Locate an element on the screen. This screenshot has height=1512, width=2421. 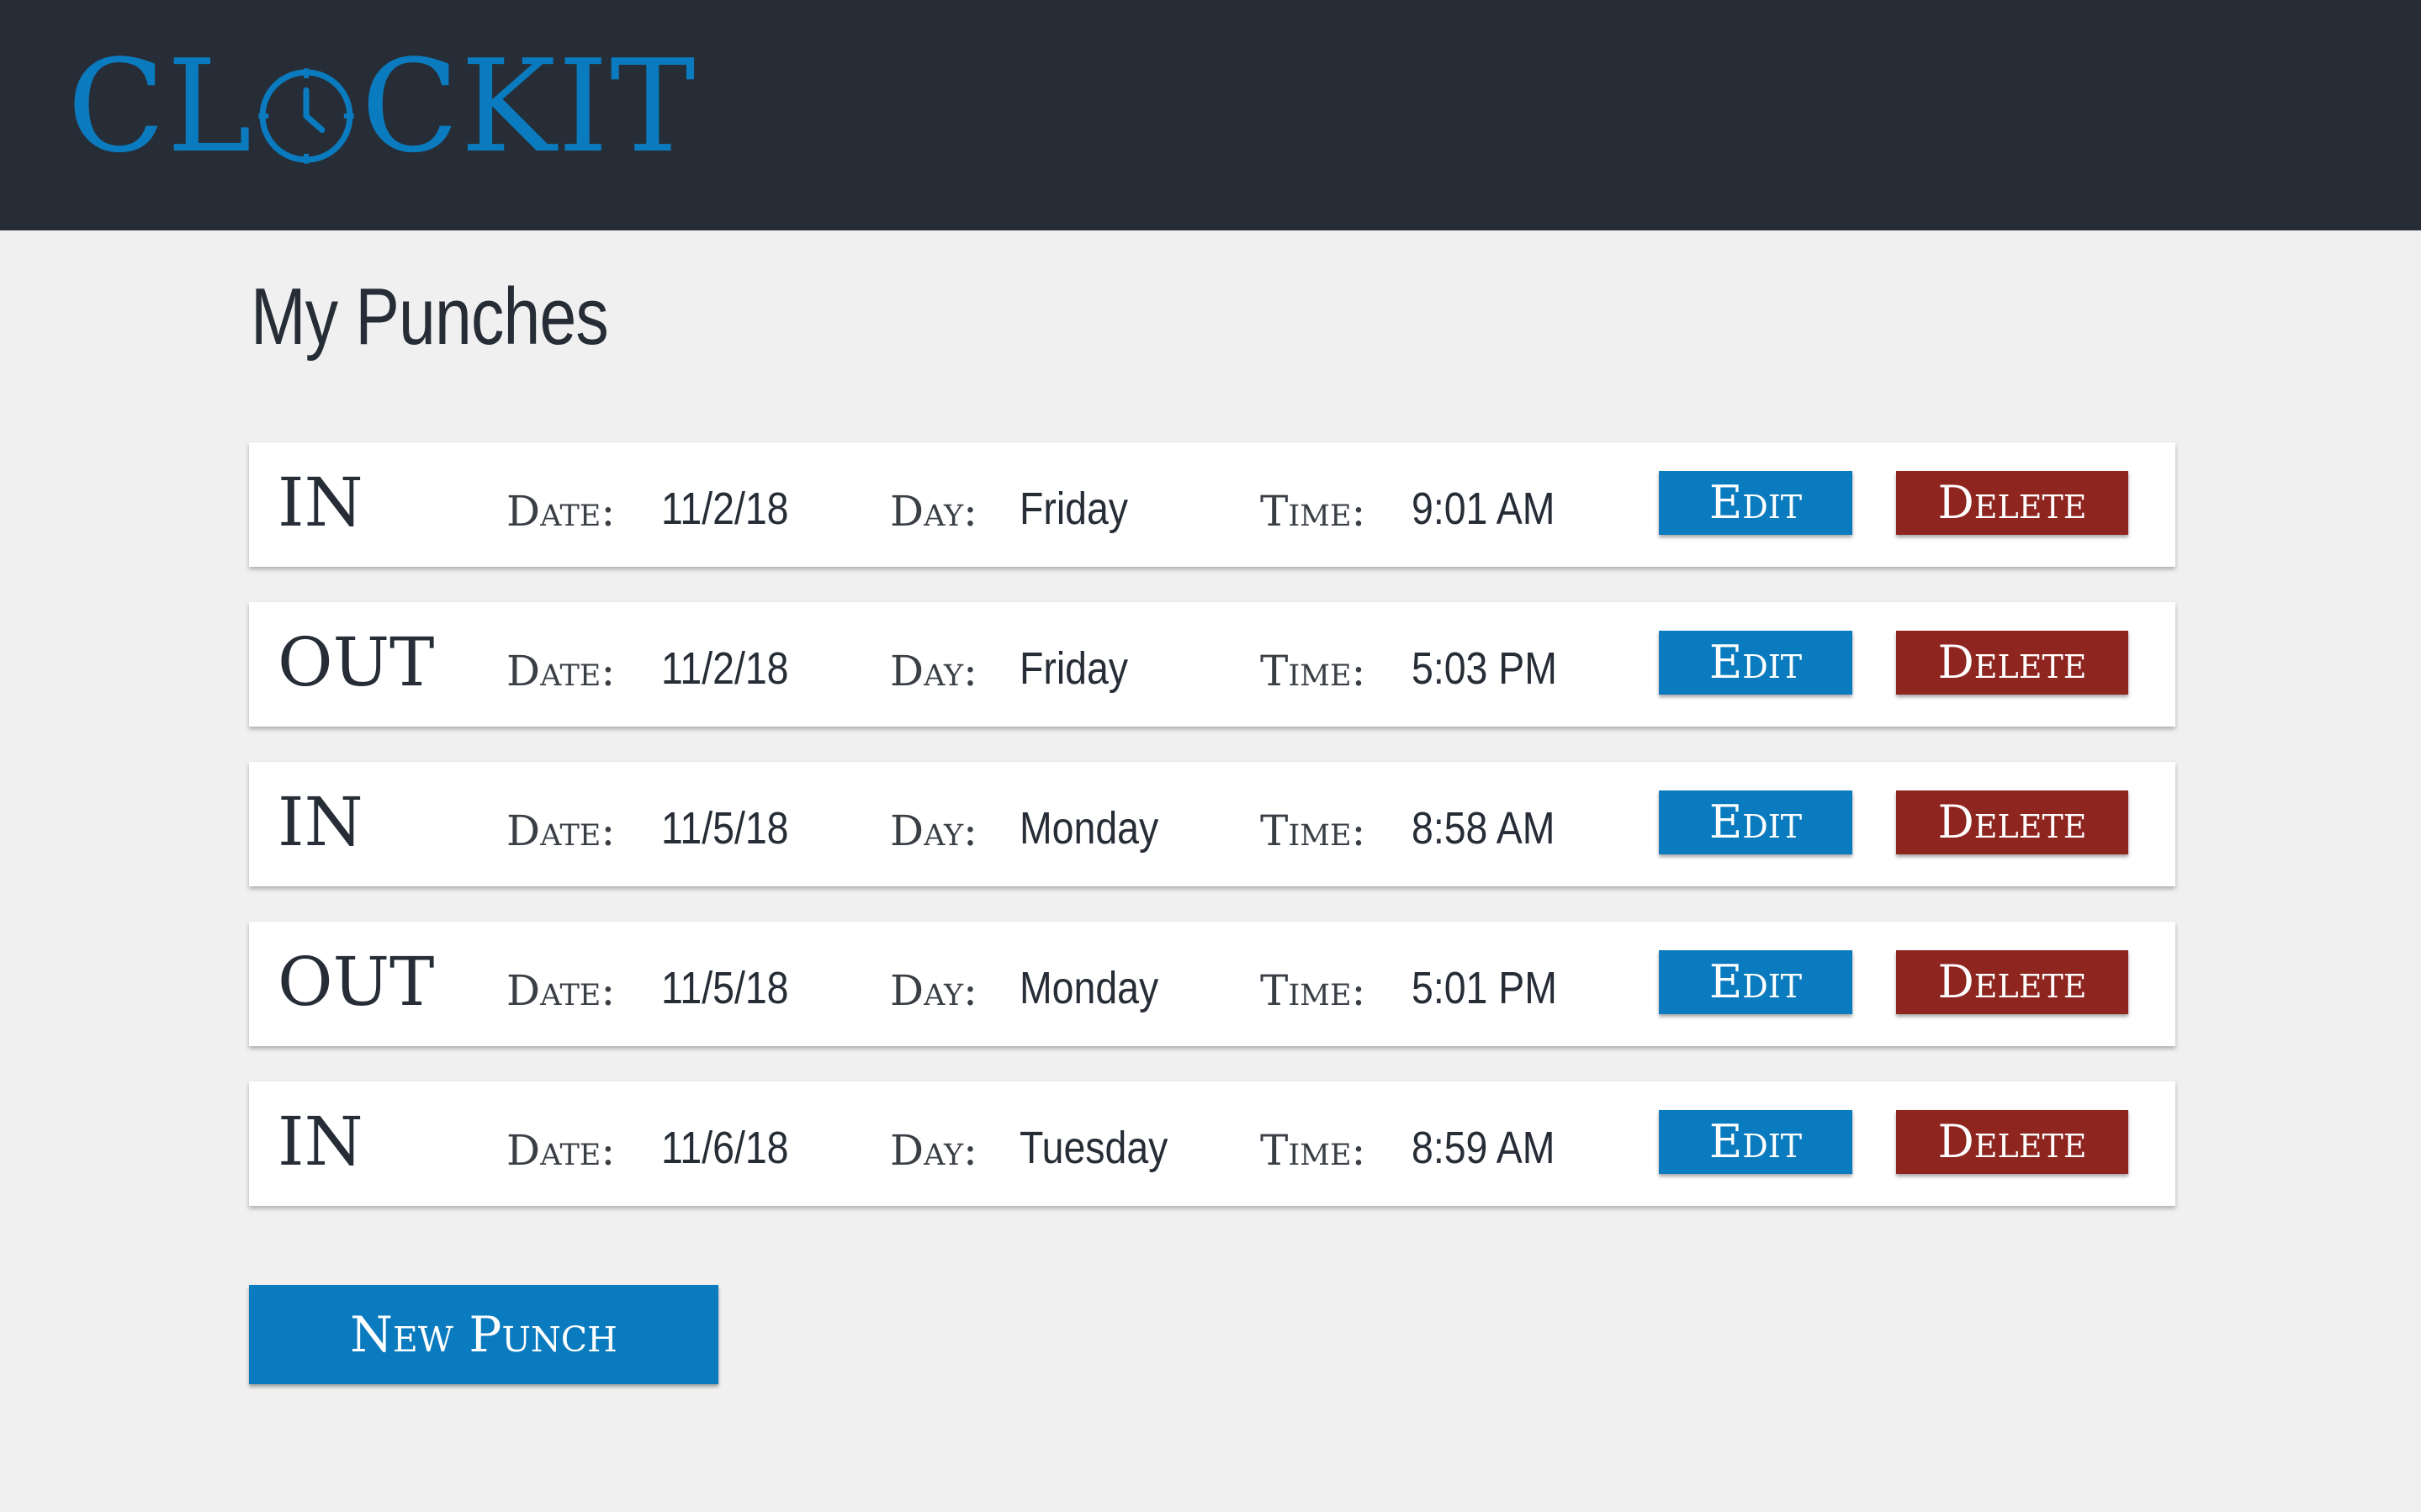
time-value: 8:59 AM is located at coordinates (1484, 1148).